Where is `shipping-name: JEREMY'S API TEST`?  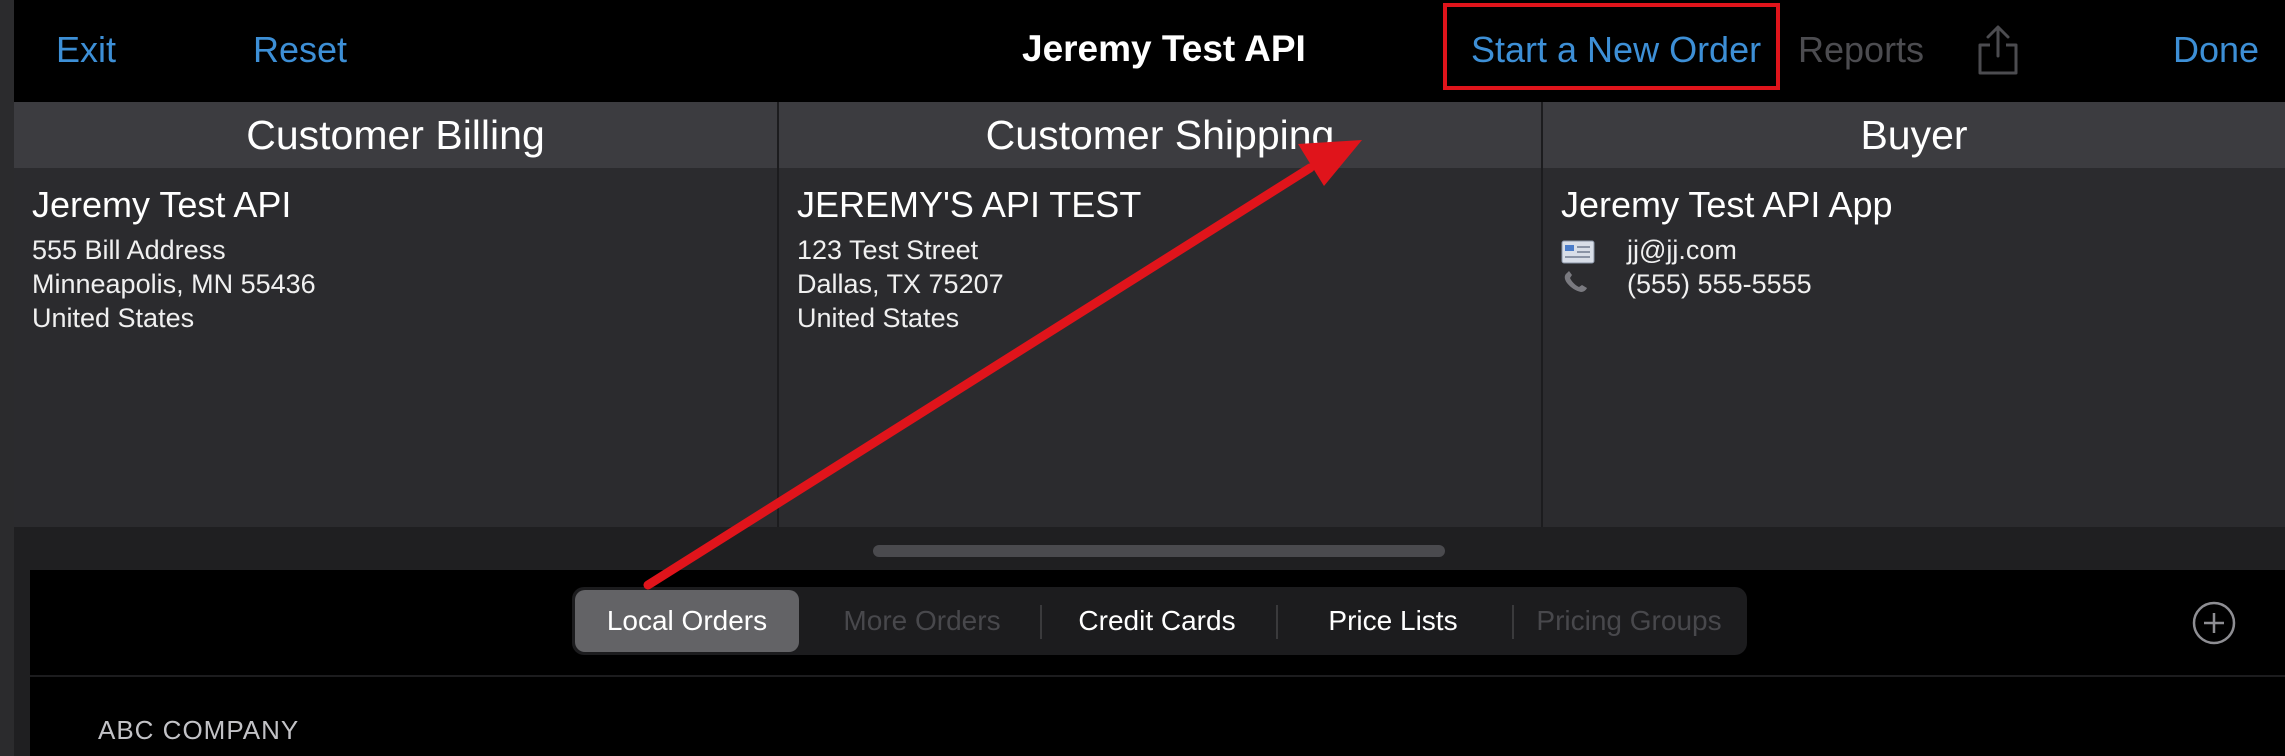
shipping-name: JEREMY'S API TEST is located at coordinates (969, 204).